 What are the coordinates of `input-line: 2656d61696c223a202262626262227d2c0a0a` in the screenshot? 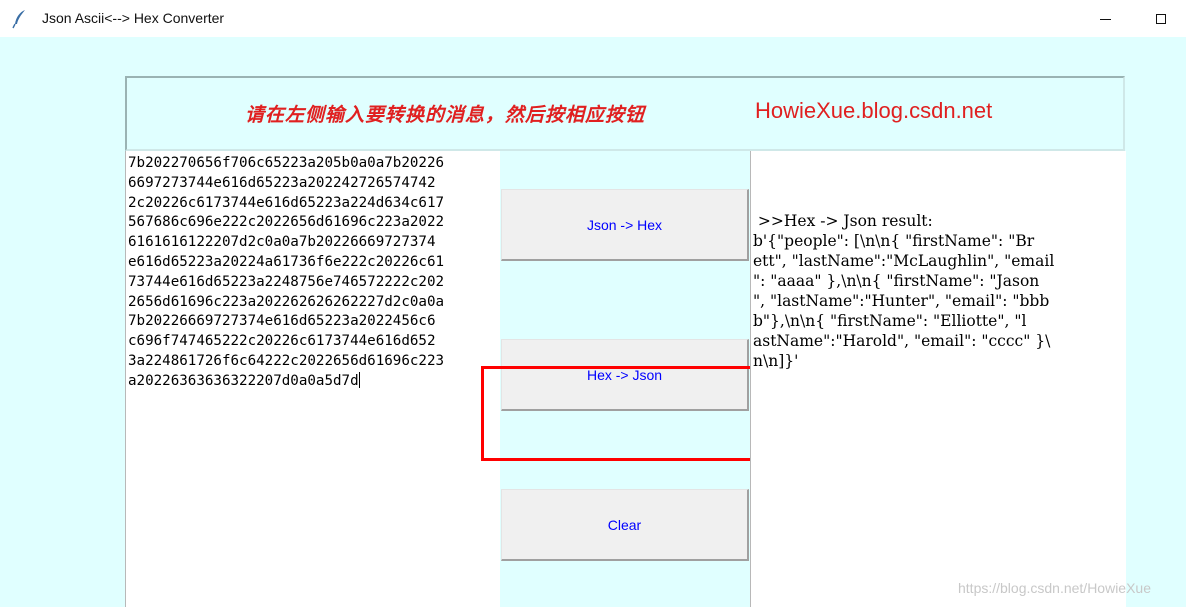 It's located at (286, 301).